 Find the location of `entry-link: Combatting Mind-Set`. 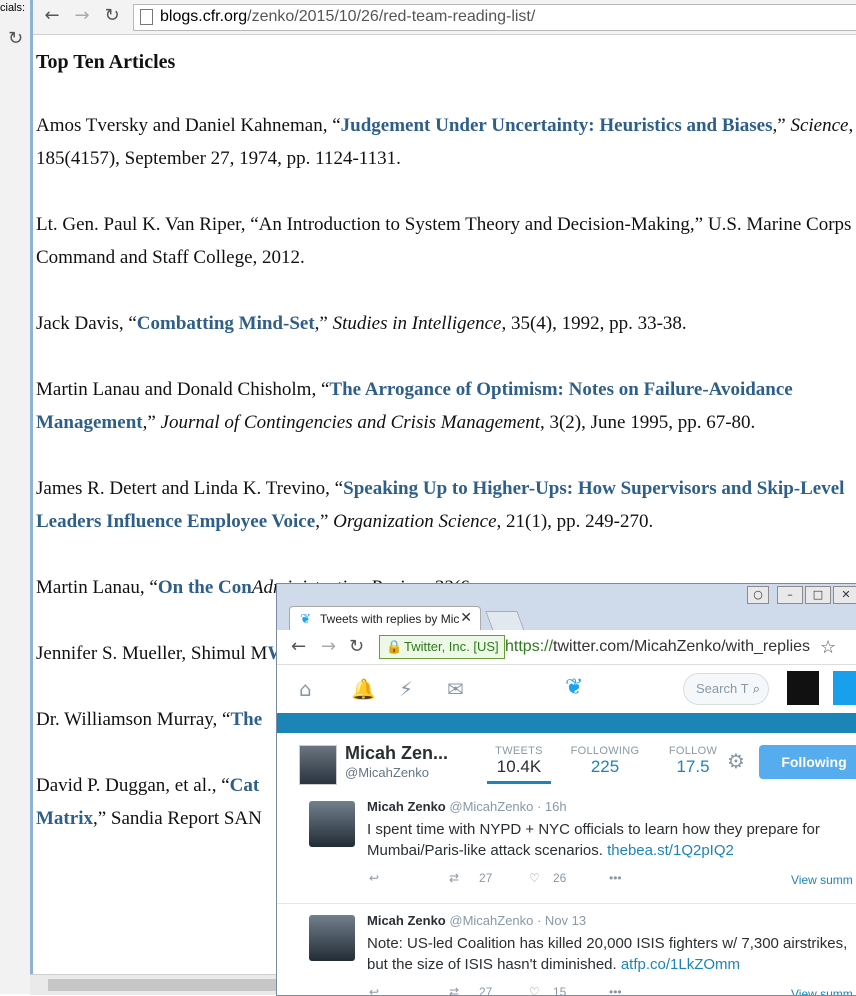

entry-link: Combatting Mind-Set is located at coordinates (226, 323).